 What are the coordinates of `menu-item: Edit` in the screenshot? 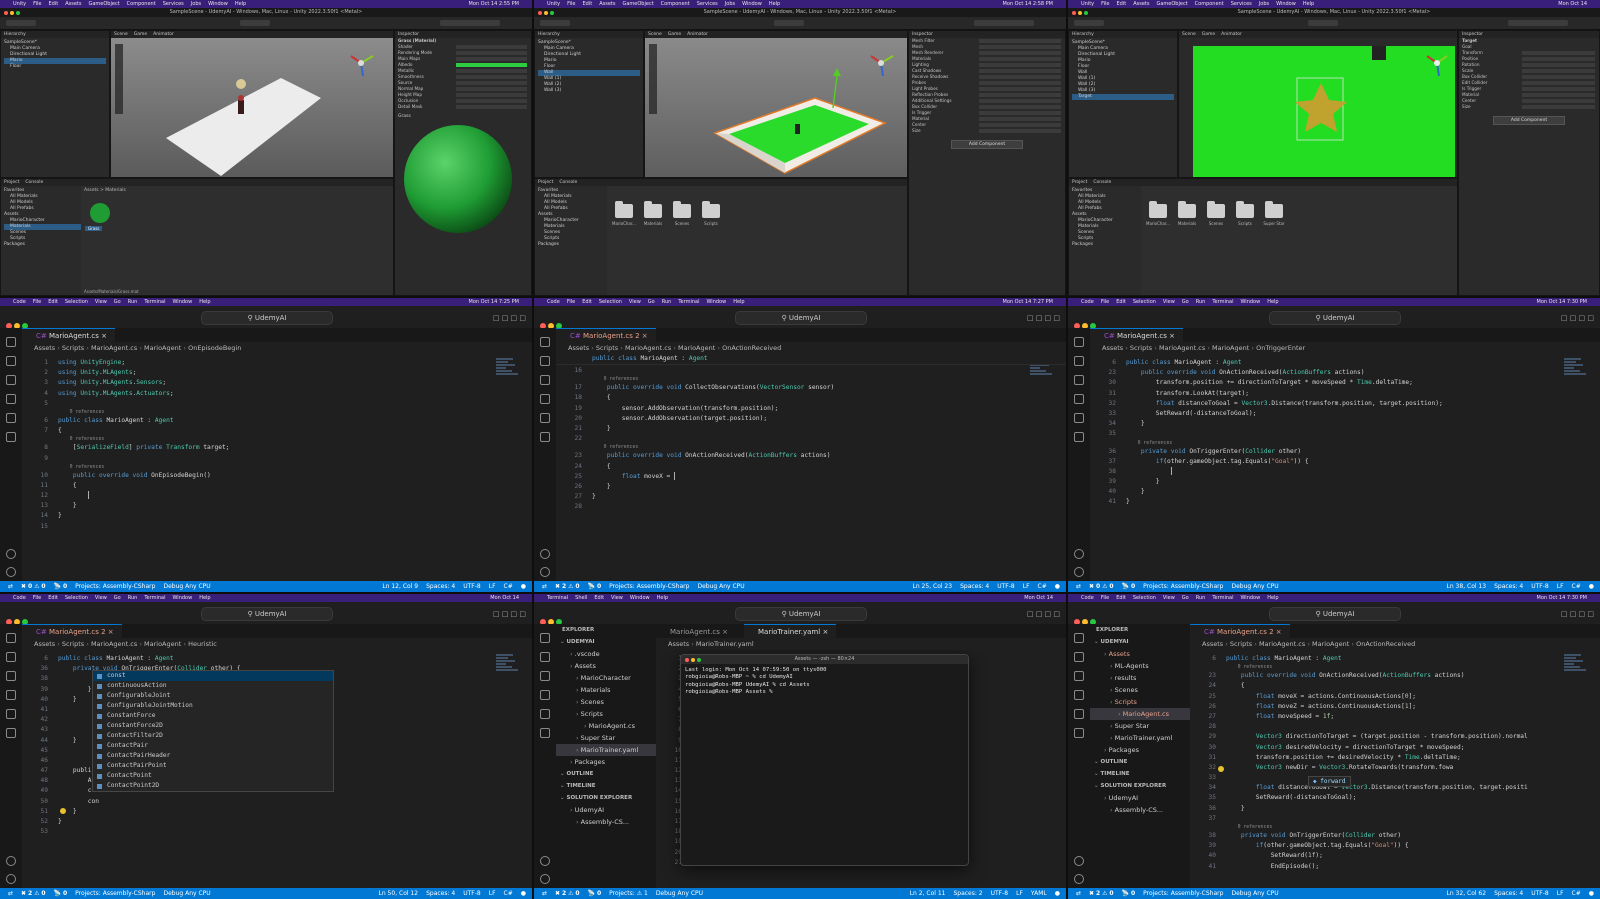 It's located at (54, 4).